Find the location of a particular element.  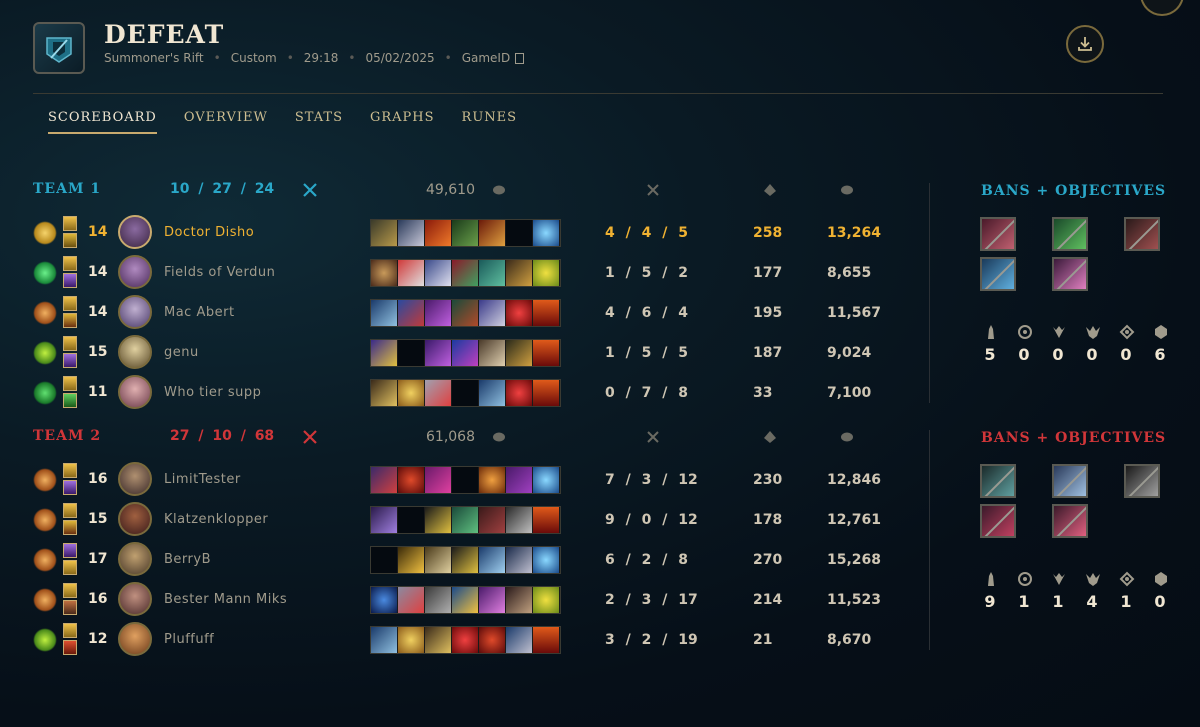

inhibitor-icon is located at coordinates (1025, 579).